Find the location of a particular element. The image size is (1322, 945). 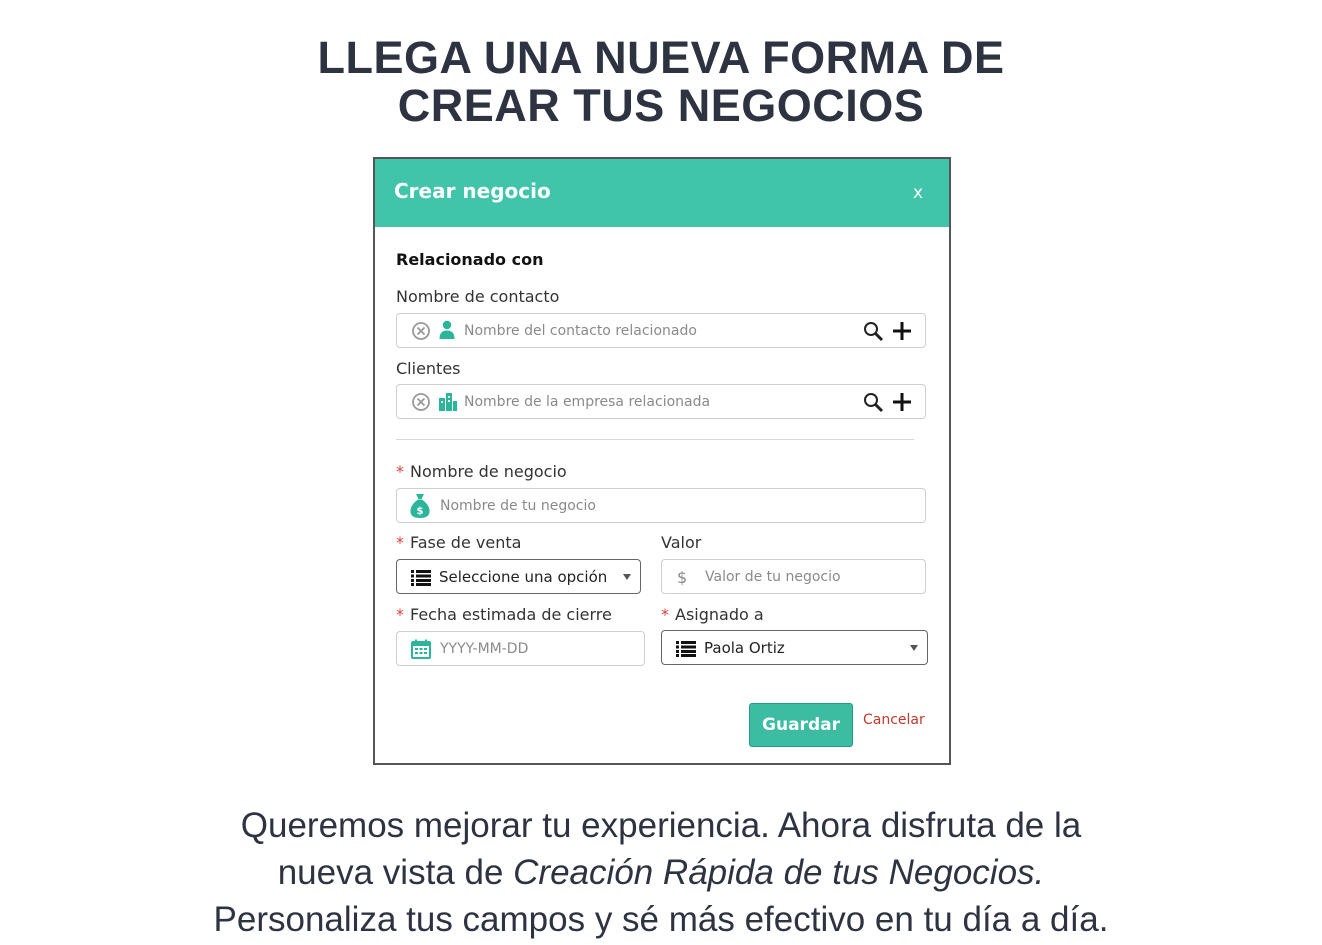

clients-field: Nombre de la empresa relacionada is located at coordinates (661, 401).